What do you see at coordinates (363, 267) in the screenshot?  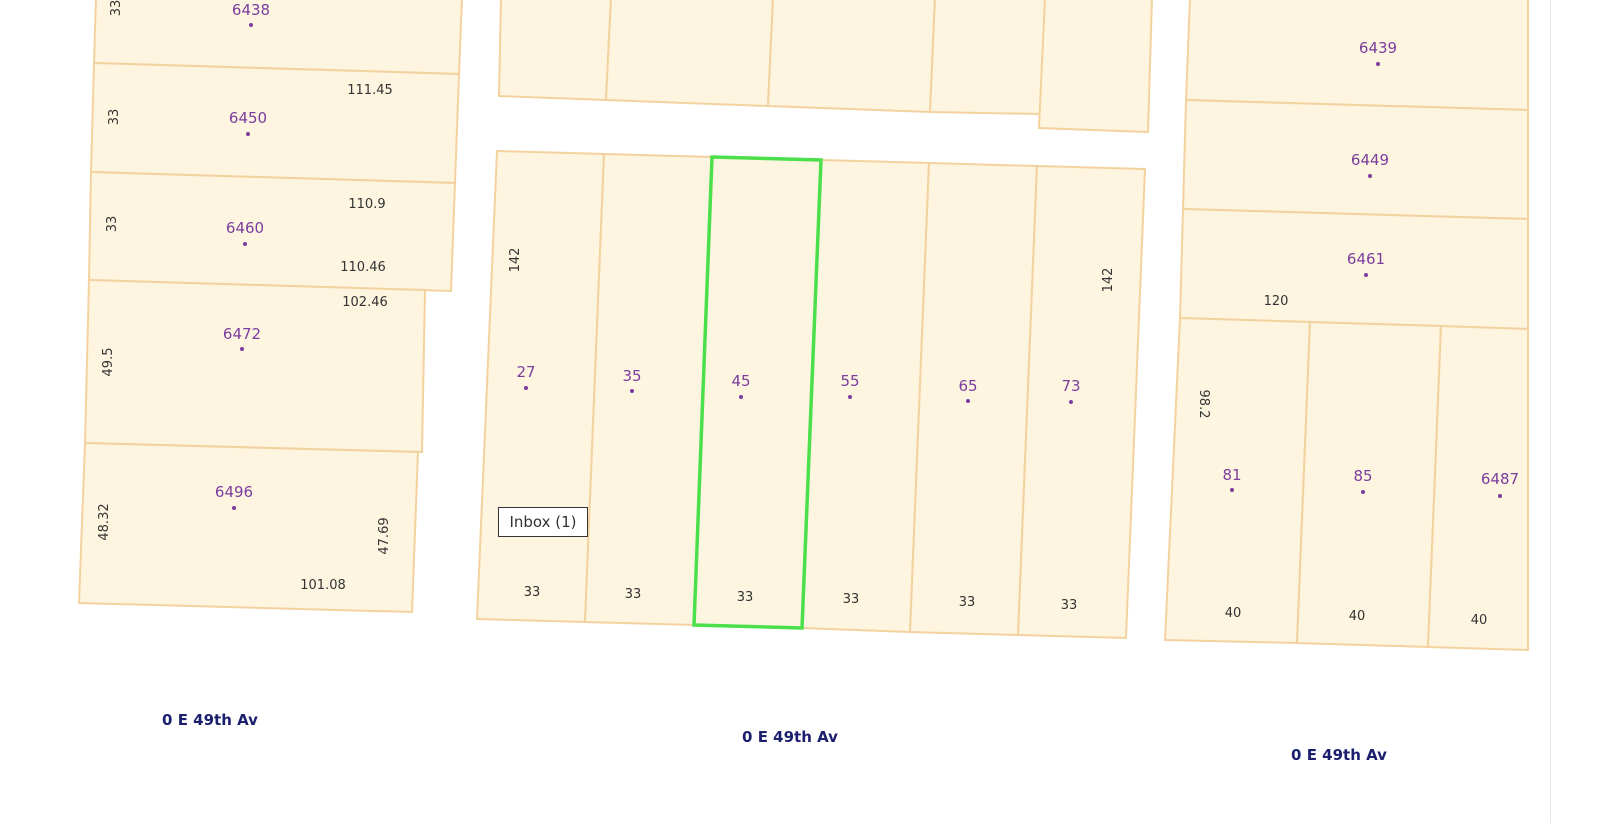 I see `dimension-label: 110.46` at bounding box center [363, 267].